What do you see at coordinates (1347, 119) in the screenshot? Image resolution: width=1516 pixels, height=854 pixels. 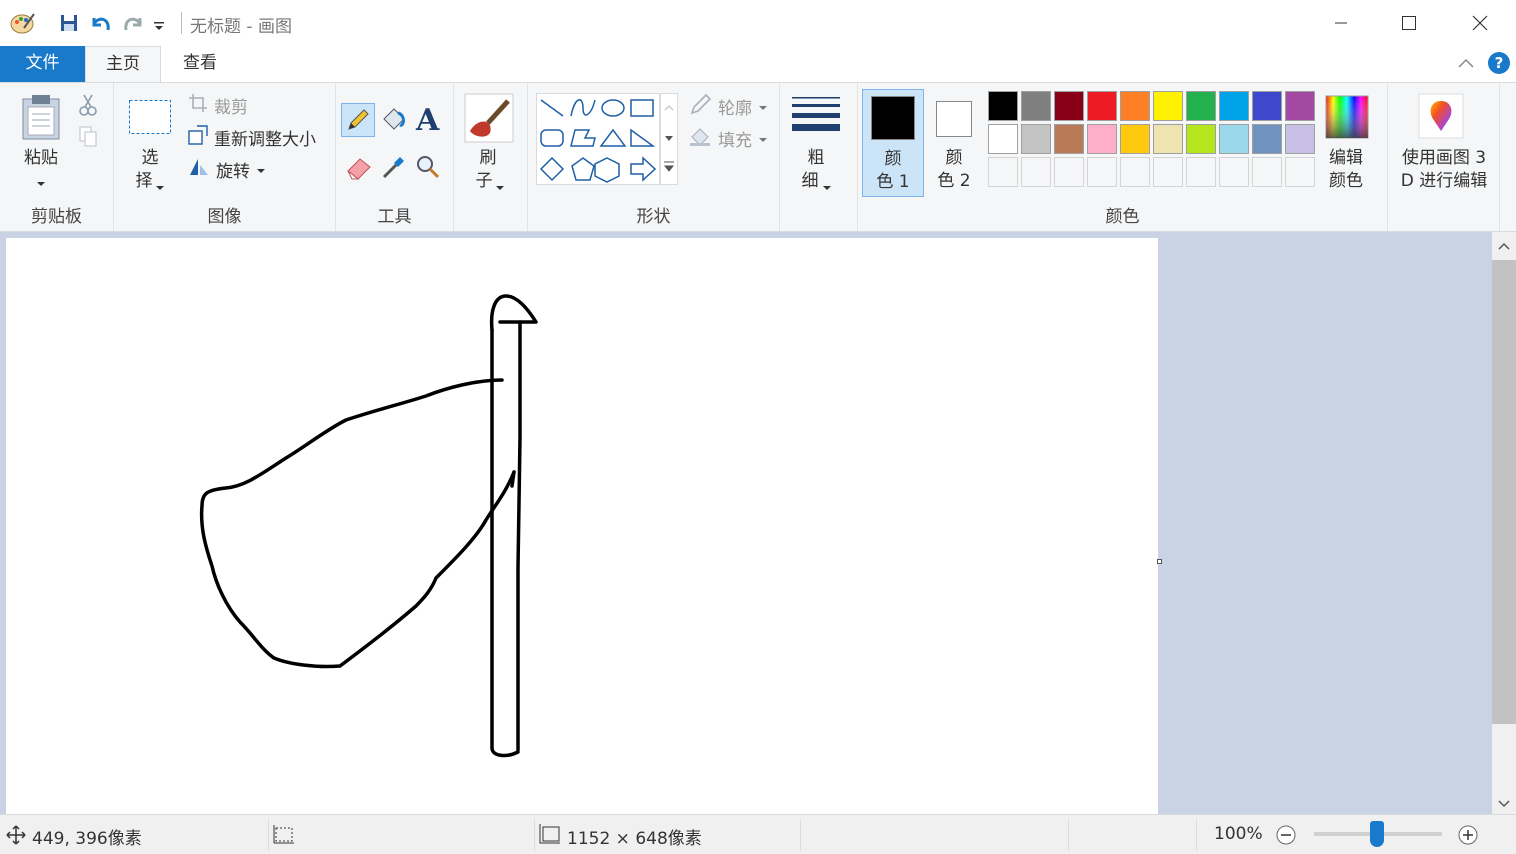 I see `edit-colors-icon` at bounding box center [1347, 119].